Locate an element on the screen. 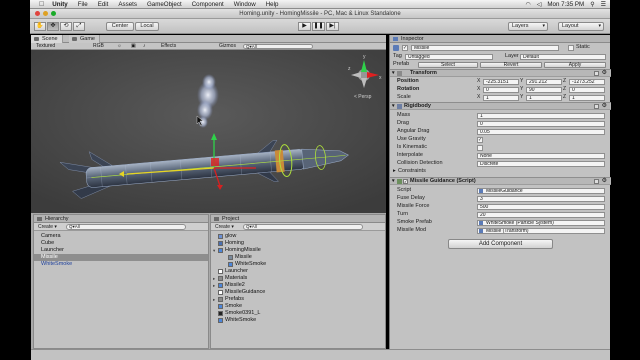  transform-z-field: -1273.252 is located at coordinates (587, 81).